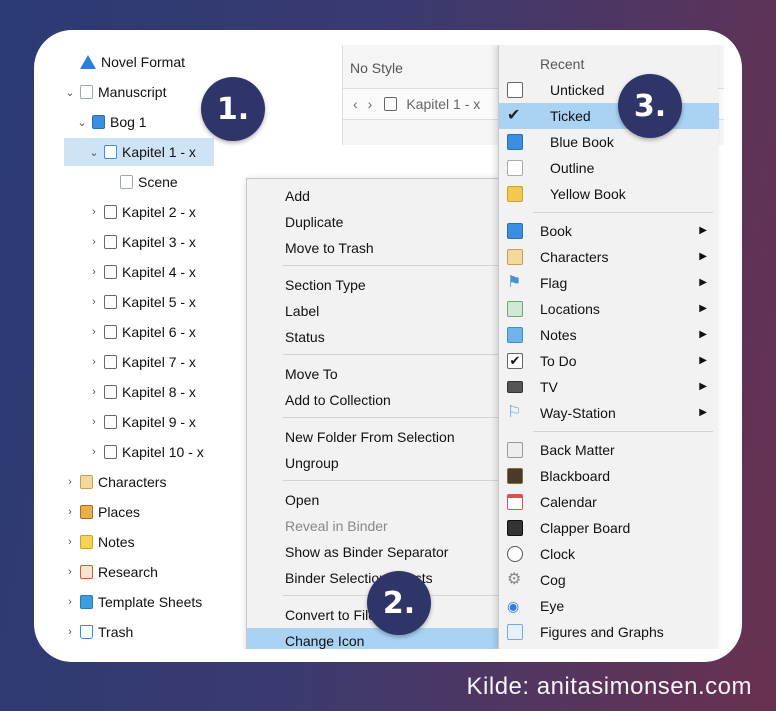 Image resolution: width=776 pixels, height=711 pixels. Describe the element at coordinates (86, 632) in the screenshot. I see `trash-icon` at that location.